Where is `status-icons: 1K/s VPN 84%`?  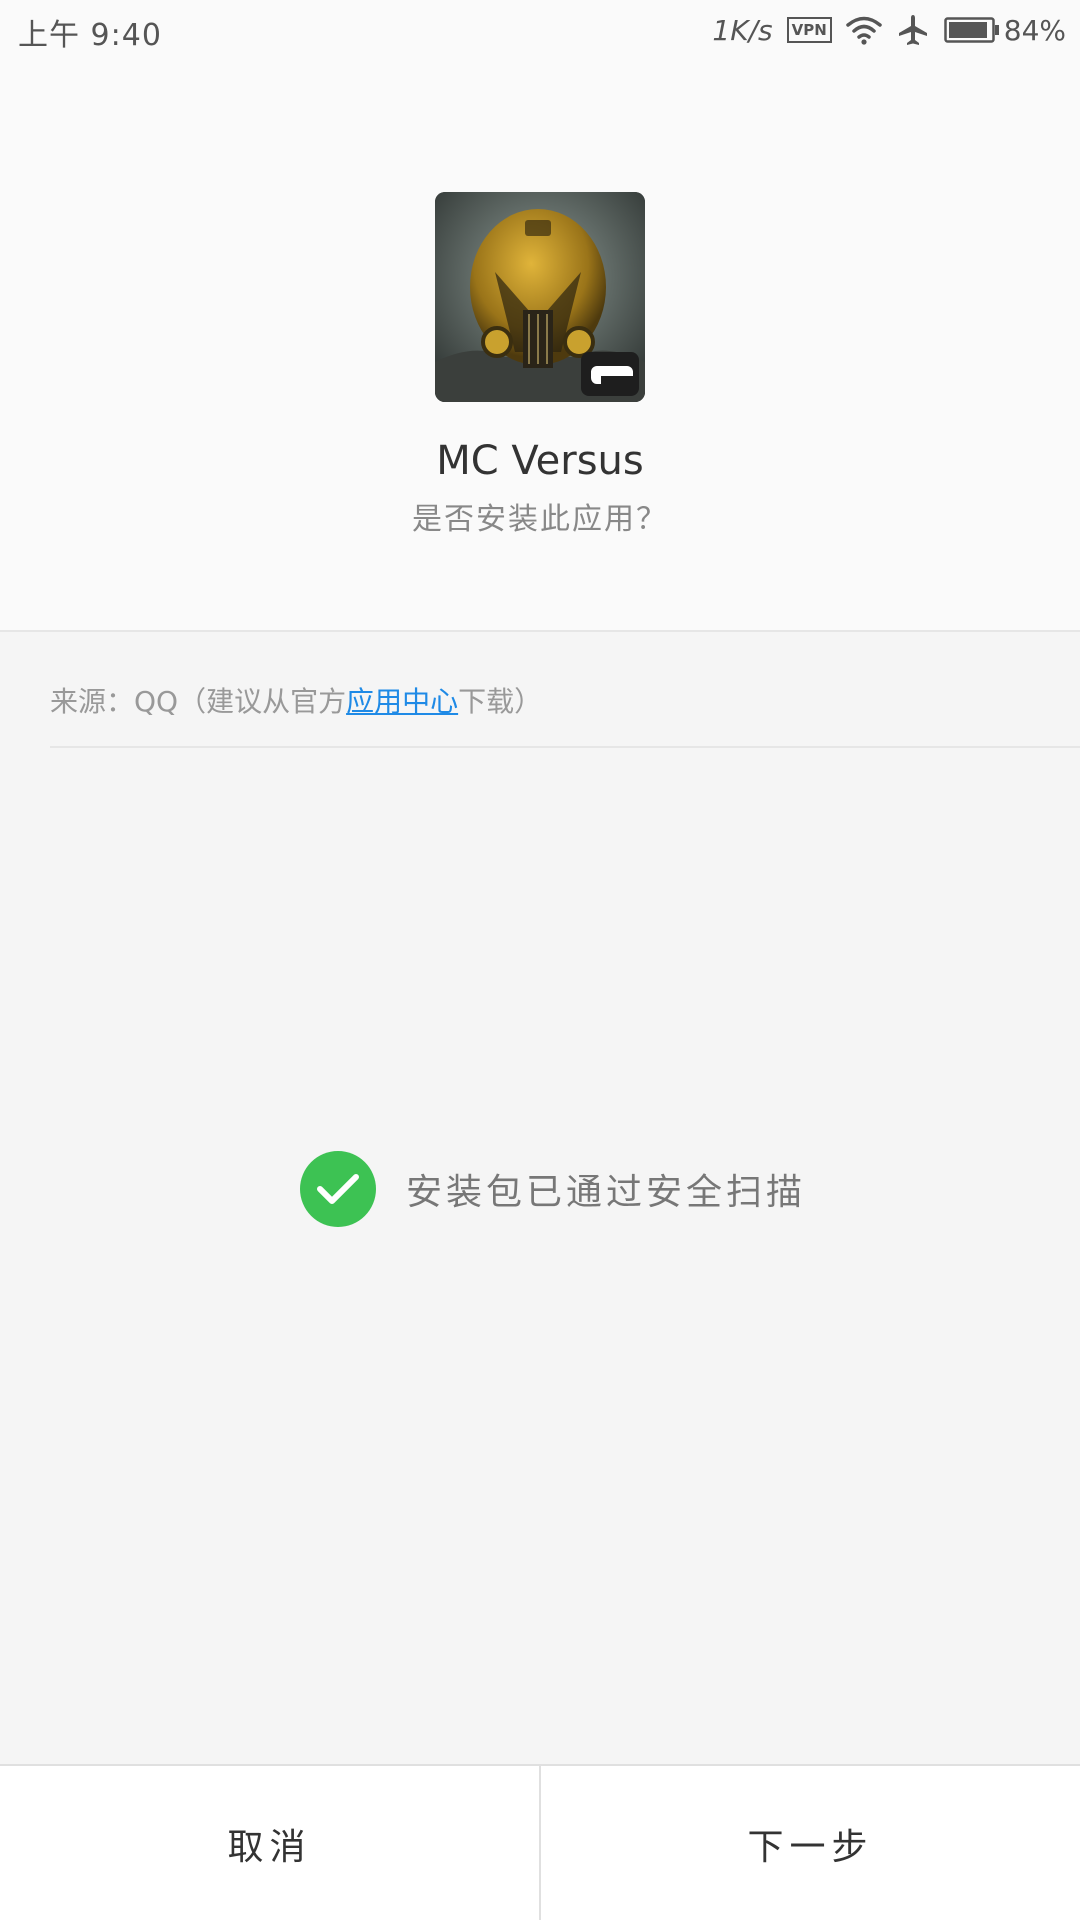 status-icons: 1K/s VPN 84% is located at coordinates (889, 30).